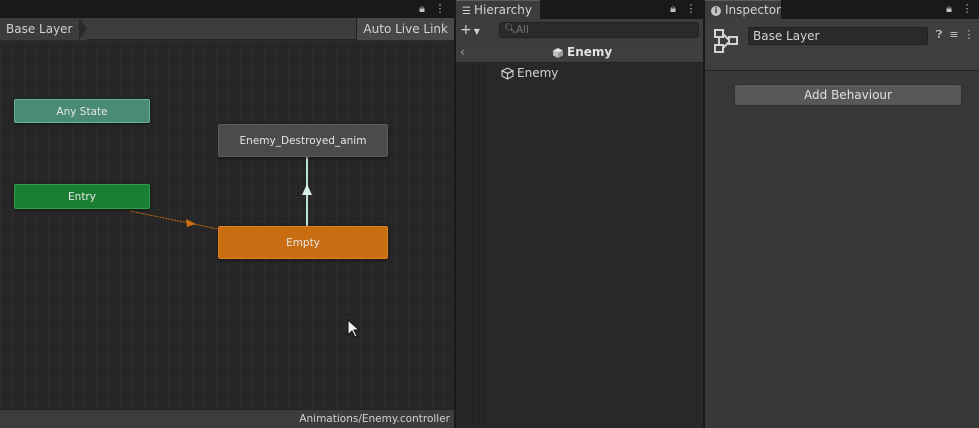  I want to click on hierarchy-toolbar: + ▼ 🔍︎, so click(579, 30).